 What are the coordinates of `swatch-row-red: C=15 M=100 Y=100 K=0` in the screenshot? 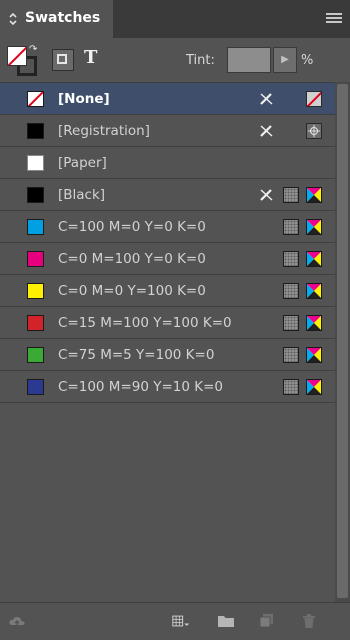 It's located at (167, 323).